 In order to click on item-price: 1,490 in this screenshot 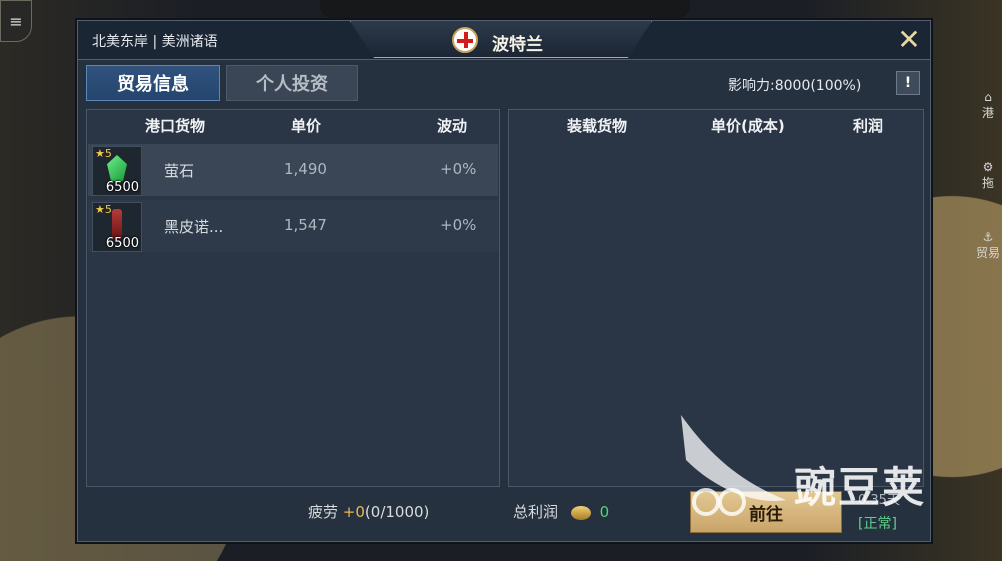, I will do `click(305, 169)`.